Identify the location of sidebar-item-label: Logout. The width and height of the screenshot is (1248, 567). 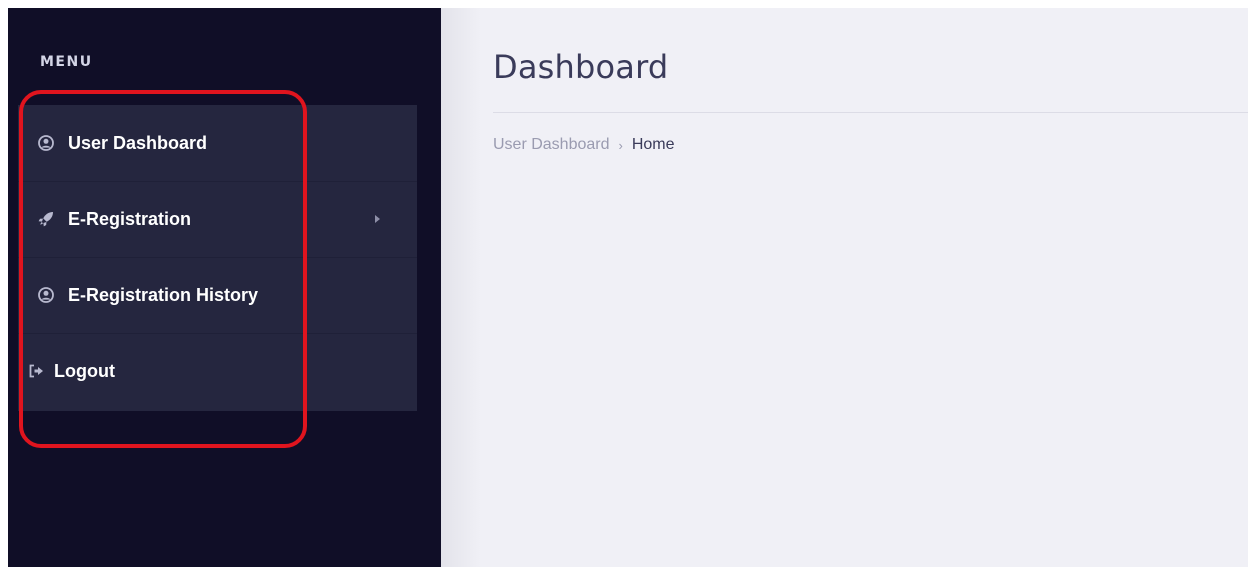
(84, 370).